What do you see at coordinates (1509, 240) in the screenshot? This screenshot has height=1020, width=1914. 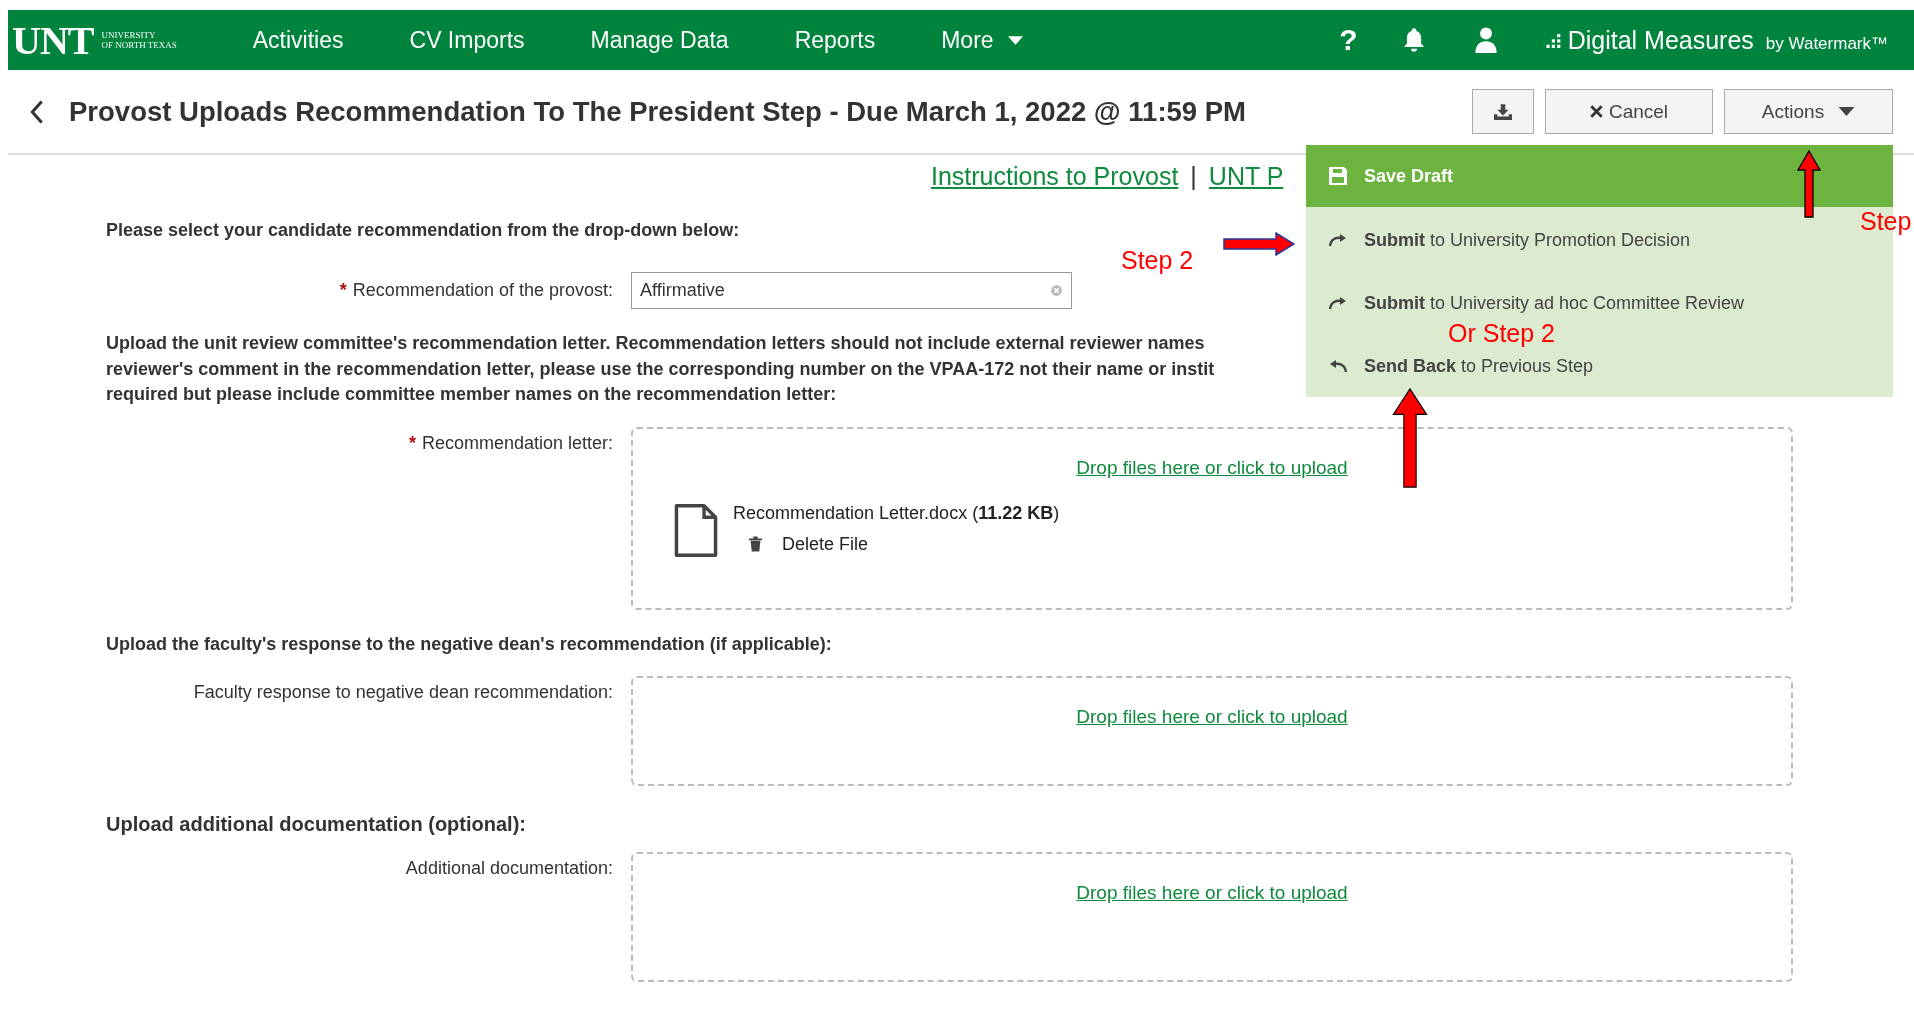 I see `menu-item: Submit to University Promotion Decision` at bounding box center [1509, 240].